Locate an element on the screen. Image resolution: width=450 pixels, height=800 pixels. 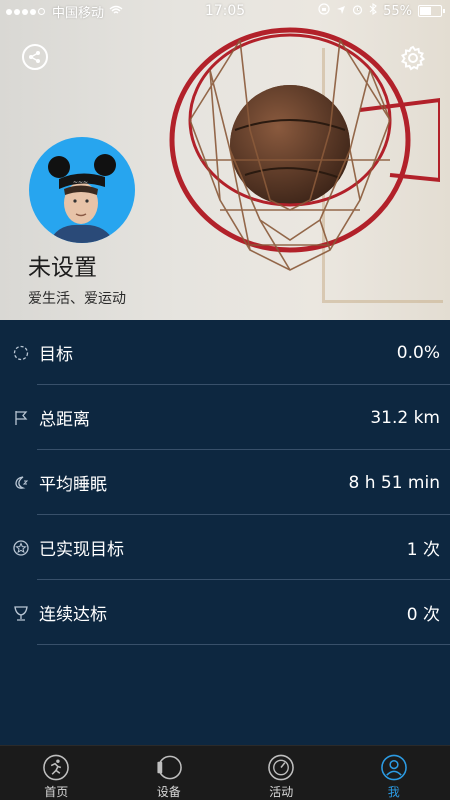
tab-me: 我 is located at coordinates (394, 773).